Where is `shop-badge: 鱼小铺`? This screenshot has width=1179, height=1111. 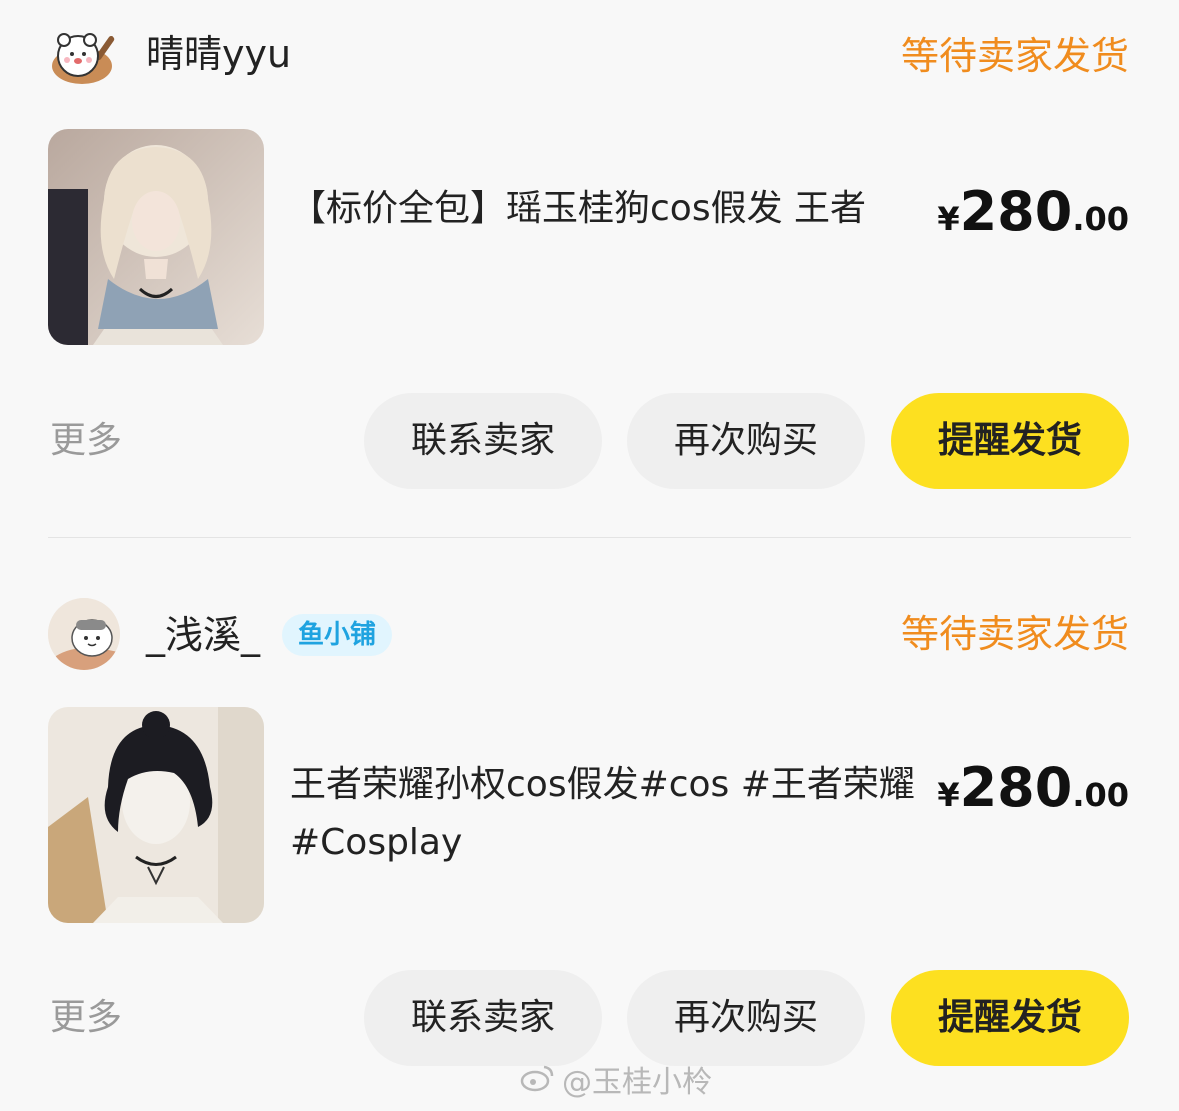 shop-badge: 鱼小铺 is located at coordinates (337, 635).